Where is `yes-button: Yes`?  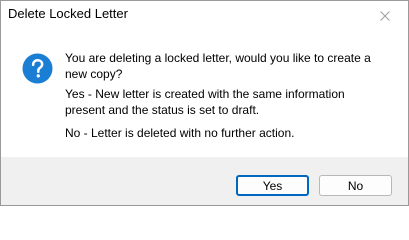 yes-button: Yes is located at coordinates (272, 185).